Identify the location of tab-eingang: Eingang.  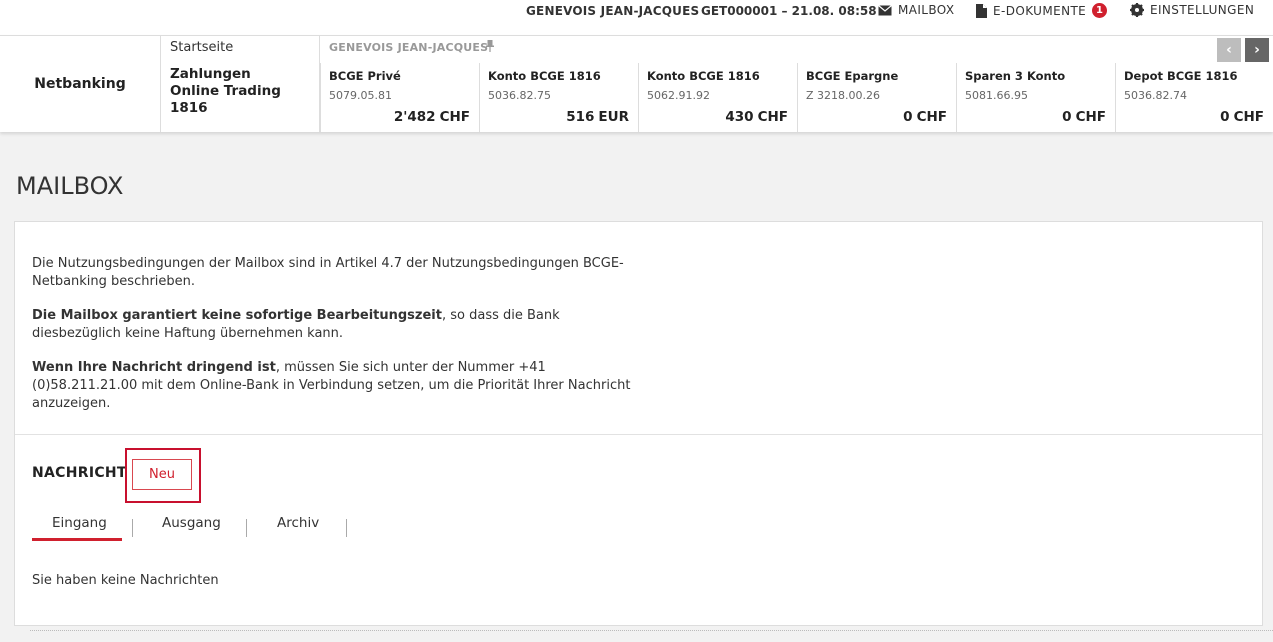
(79, 523).